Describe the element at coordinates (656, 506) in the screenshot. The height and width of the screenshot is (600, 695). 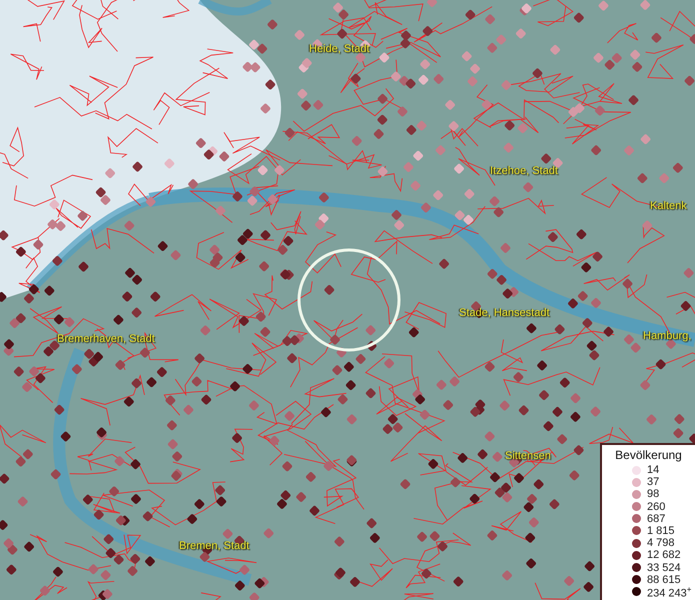
I see `legend-value: 260` at that location.